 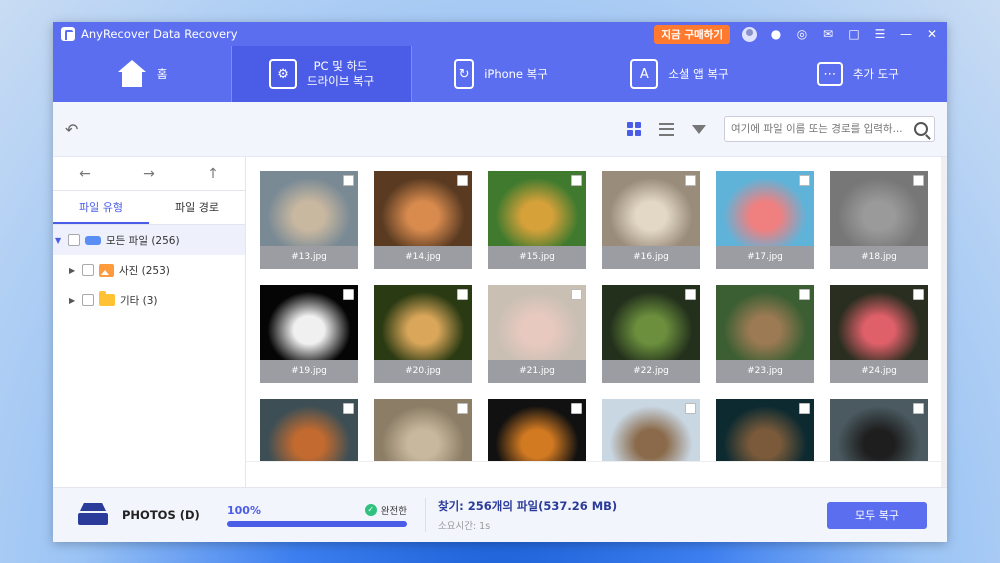 I want to click on mail-icon: ✉, so click(x=828, y=34).